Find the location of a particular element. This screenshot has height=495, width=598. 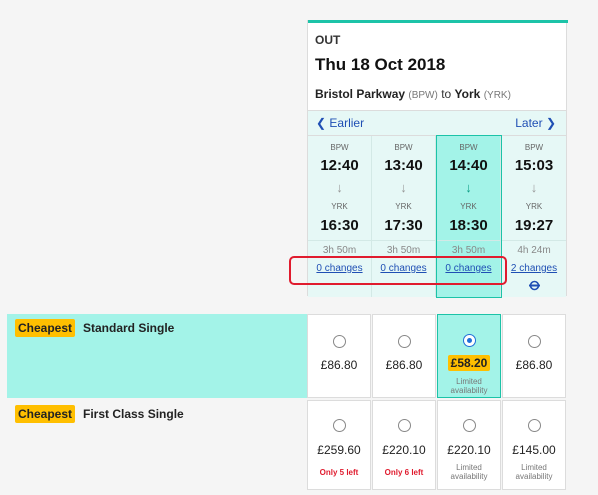

departure-time: 14:40 is located at coordinates (468, 165).